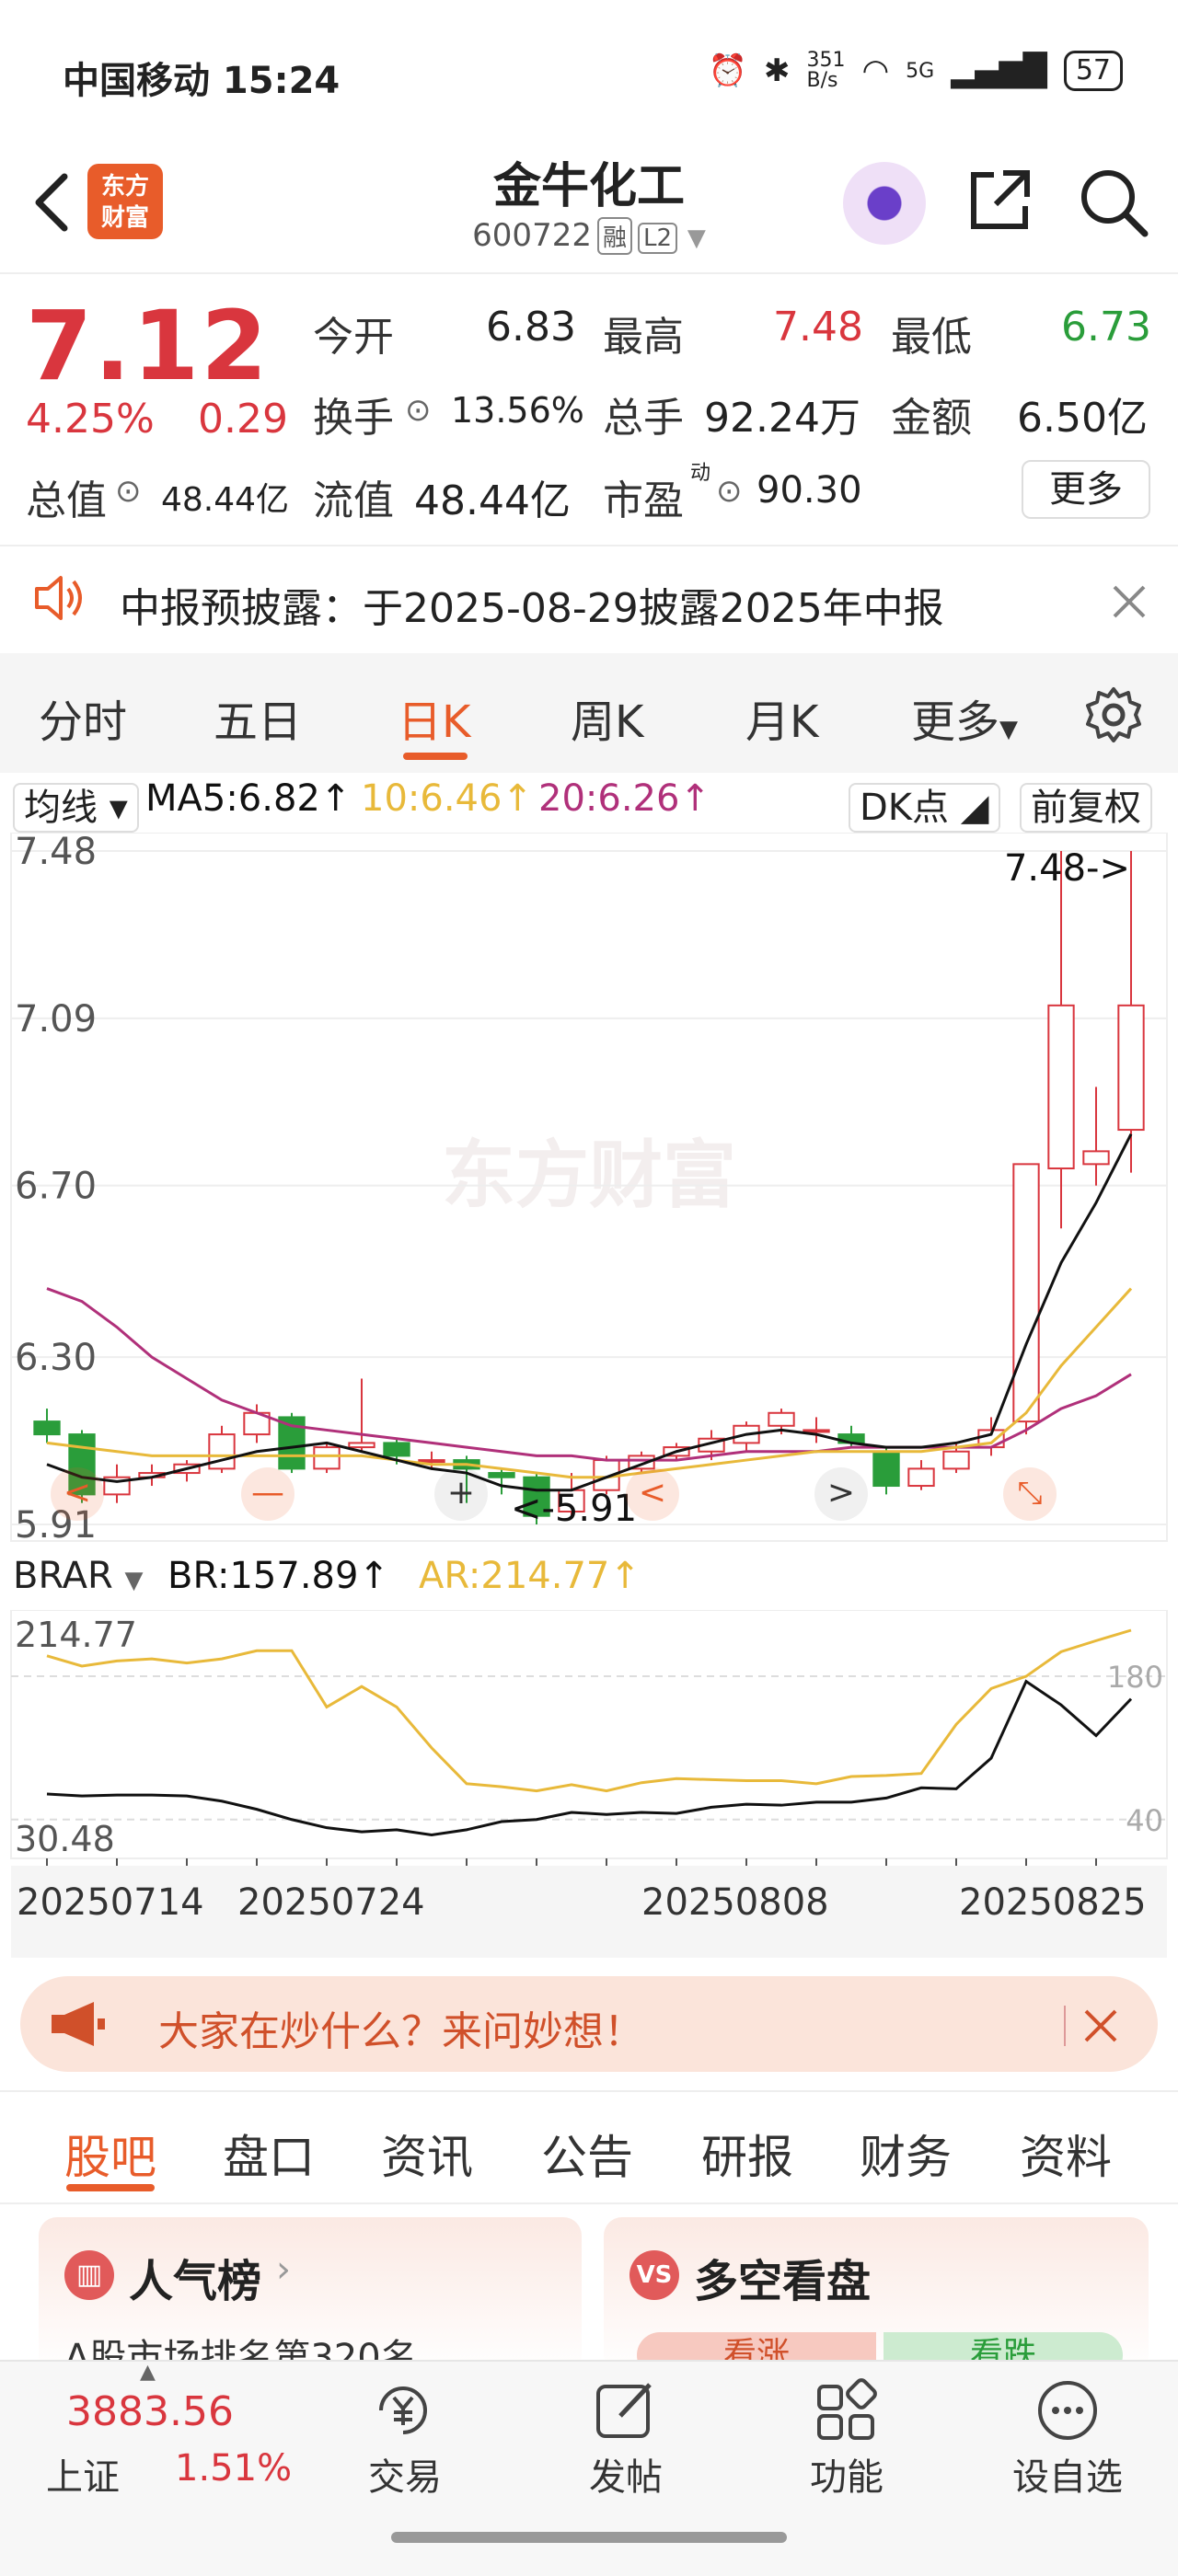 The height and width of the screenshot is (2576, 1178). What do you see at coordinates (258, 717) in the screenshot?
I see `tab-five-day: 五日` at bounding box center [258, 717].